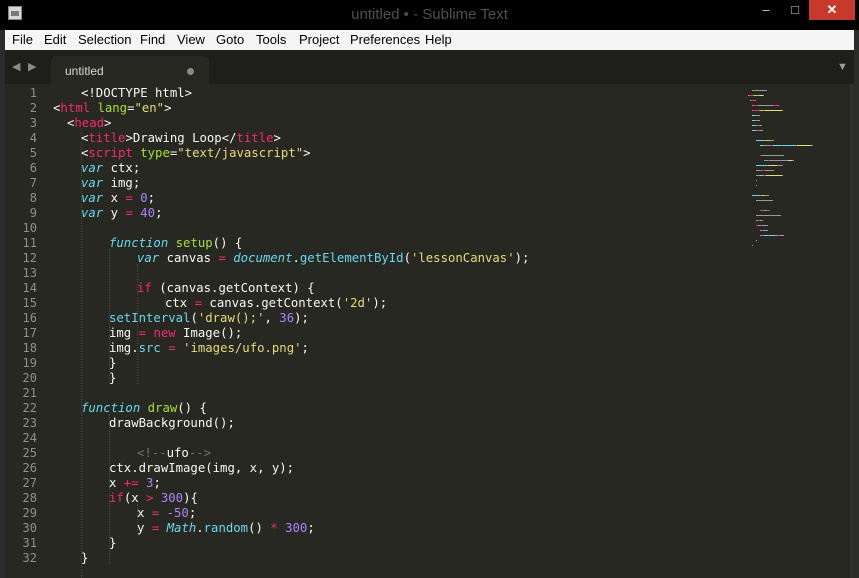  I want to click on menu-goto: Goto, so click(230, 39).